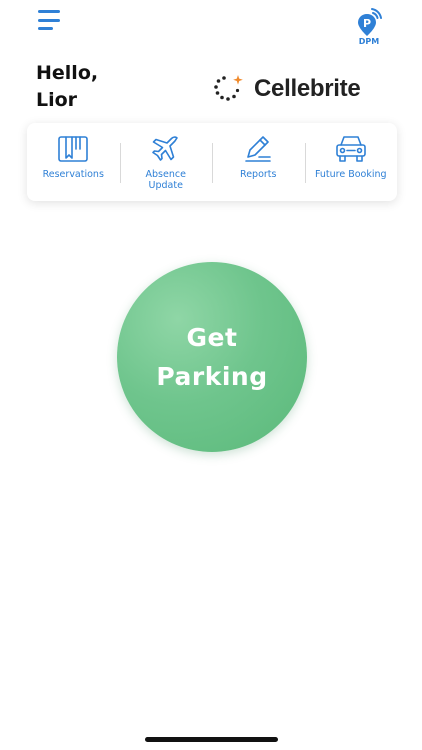 This screenshot has height=750, width=422. Describe the element at coordinates (45, 28) in the screenshot. I see `menu-bar-bottom` at that location.